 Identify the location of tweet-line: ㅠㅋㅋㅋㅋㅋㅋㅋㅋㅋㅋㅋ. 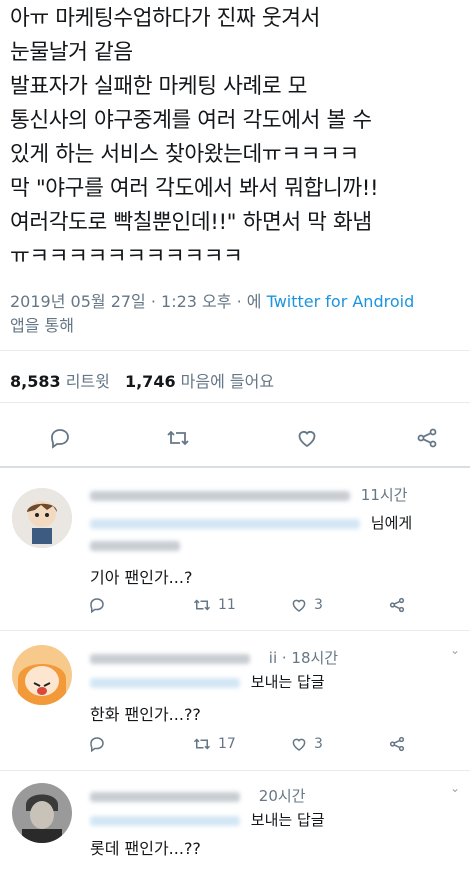
(126, 256).